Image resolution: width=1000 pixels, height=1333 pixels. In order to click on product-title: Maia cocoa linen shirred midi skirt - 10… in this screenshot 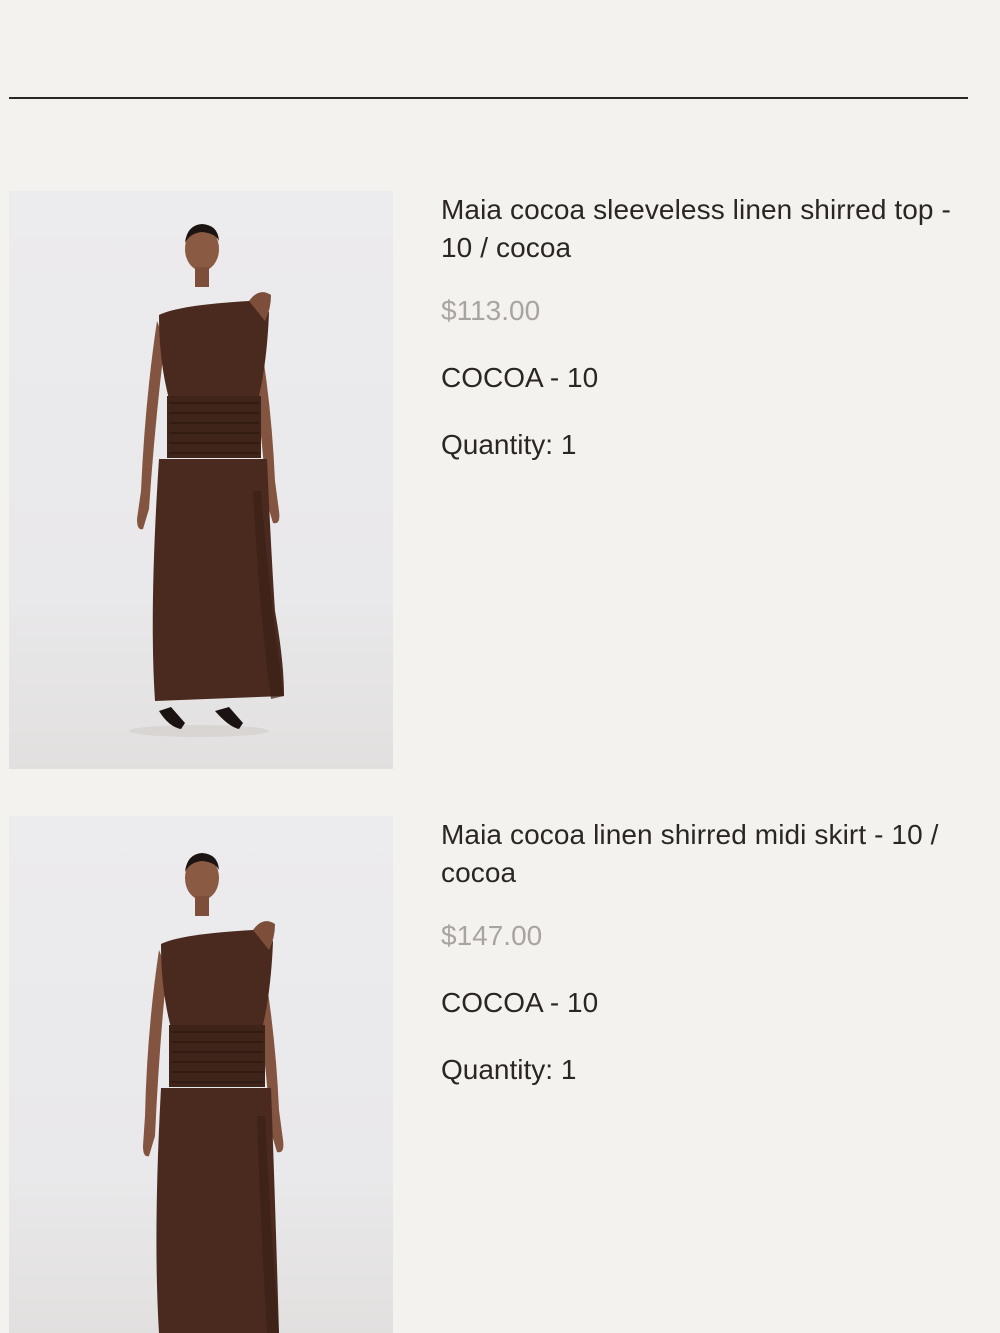, I will do `click(701, 854)`.